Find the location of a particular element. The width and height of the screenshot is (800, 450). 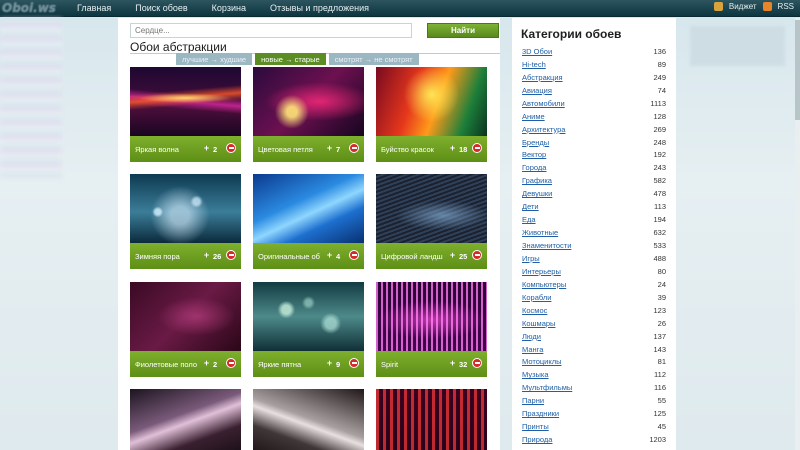

category-link: Города is located at coordinates (534, 167).